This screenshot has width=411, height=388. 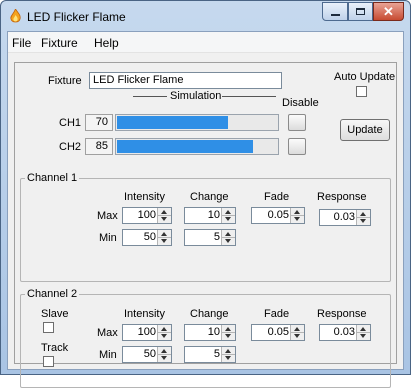 I want to click on ch2-label: CH2, so click(x=70, y=147).